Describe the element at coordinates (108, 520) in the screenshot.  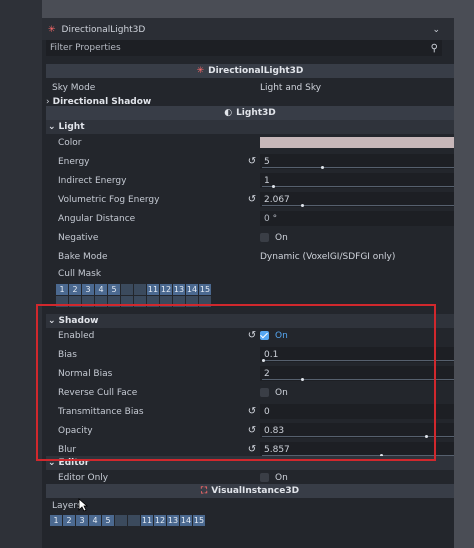
I see `visual-layer-5: 5` at that location.